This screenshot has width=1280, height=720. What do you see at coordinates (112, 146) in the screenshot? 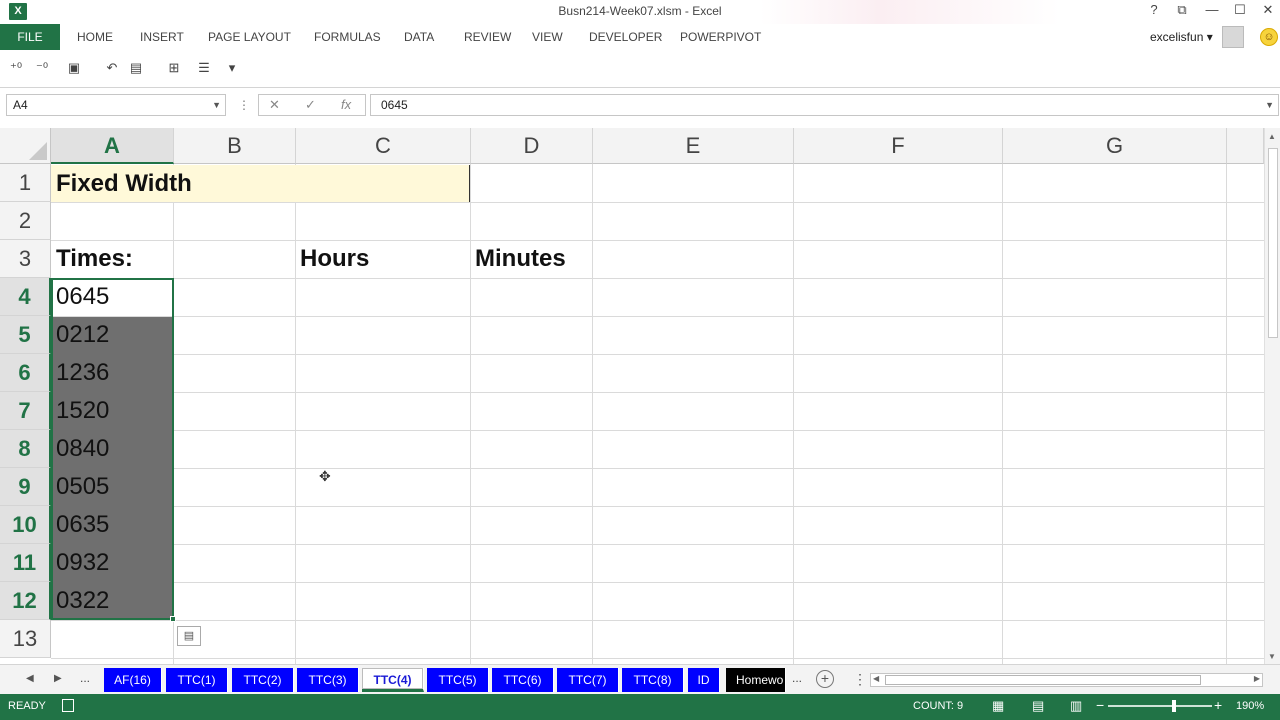
I see `column-header-a: A` at bounding box center [112, 146].